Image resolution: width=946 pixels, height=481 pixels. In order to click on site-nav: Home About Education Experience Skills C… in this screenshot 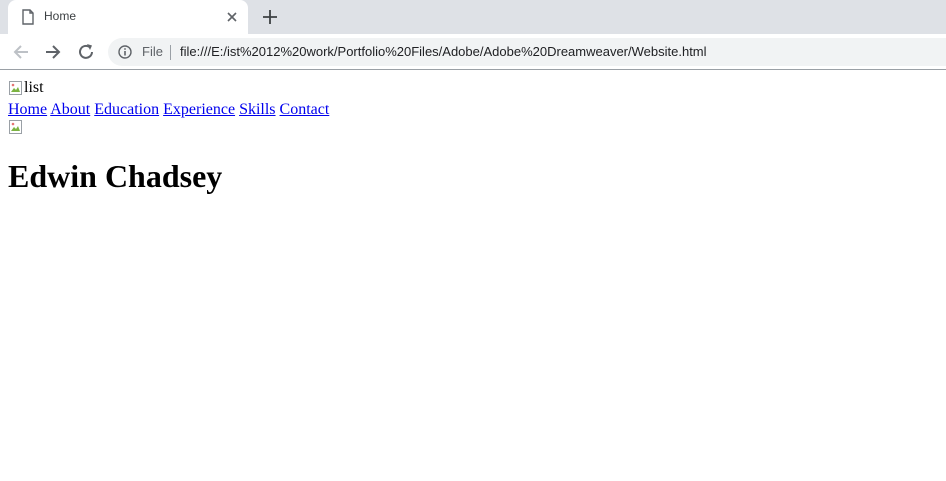, I will do `click(473, 110)`.